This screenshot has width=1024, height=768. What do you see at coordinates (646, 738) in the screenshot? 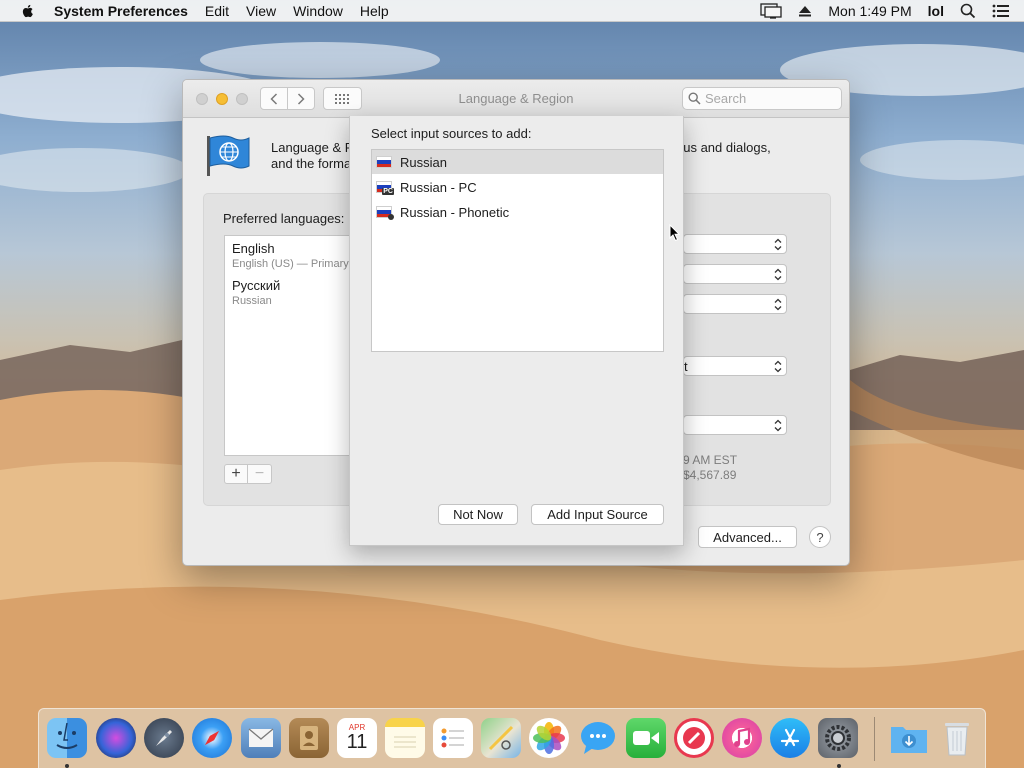
I see `facetime-icon` at bounding box center [646, 738].